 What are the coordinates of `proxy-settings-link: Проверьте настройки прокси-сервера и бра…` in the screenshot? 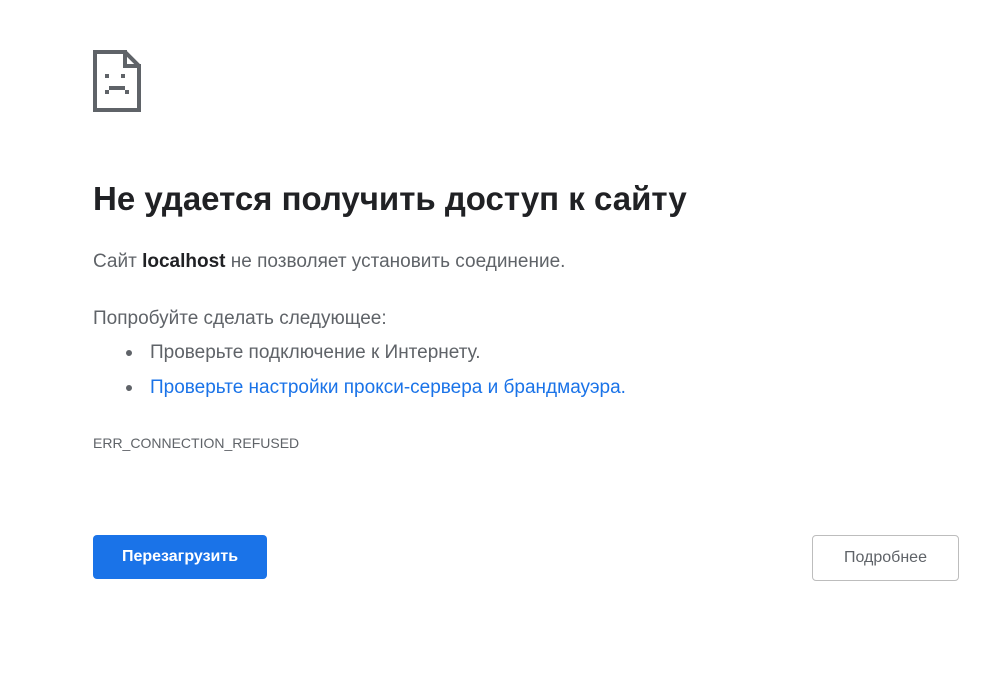 It's located at (388, 387).